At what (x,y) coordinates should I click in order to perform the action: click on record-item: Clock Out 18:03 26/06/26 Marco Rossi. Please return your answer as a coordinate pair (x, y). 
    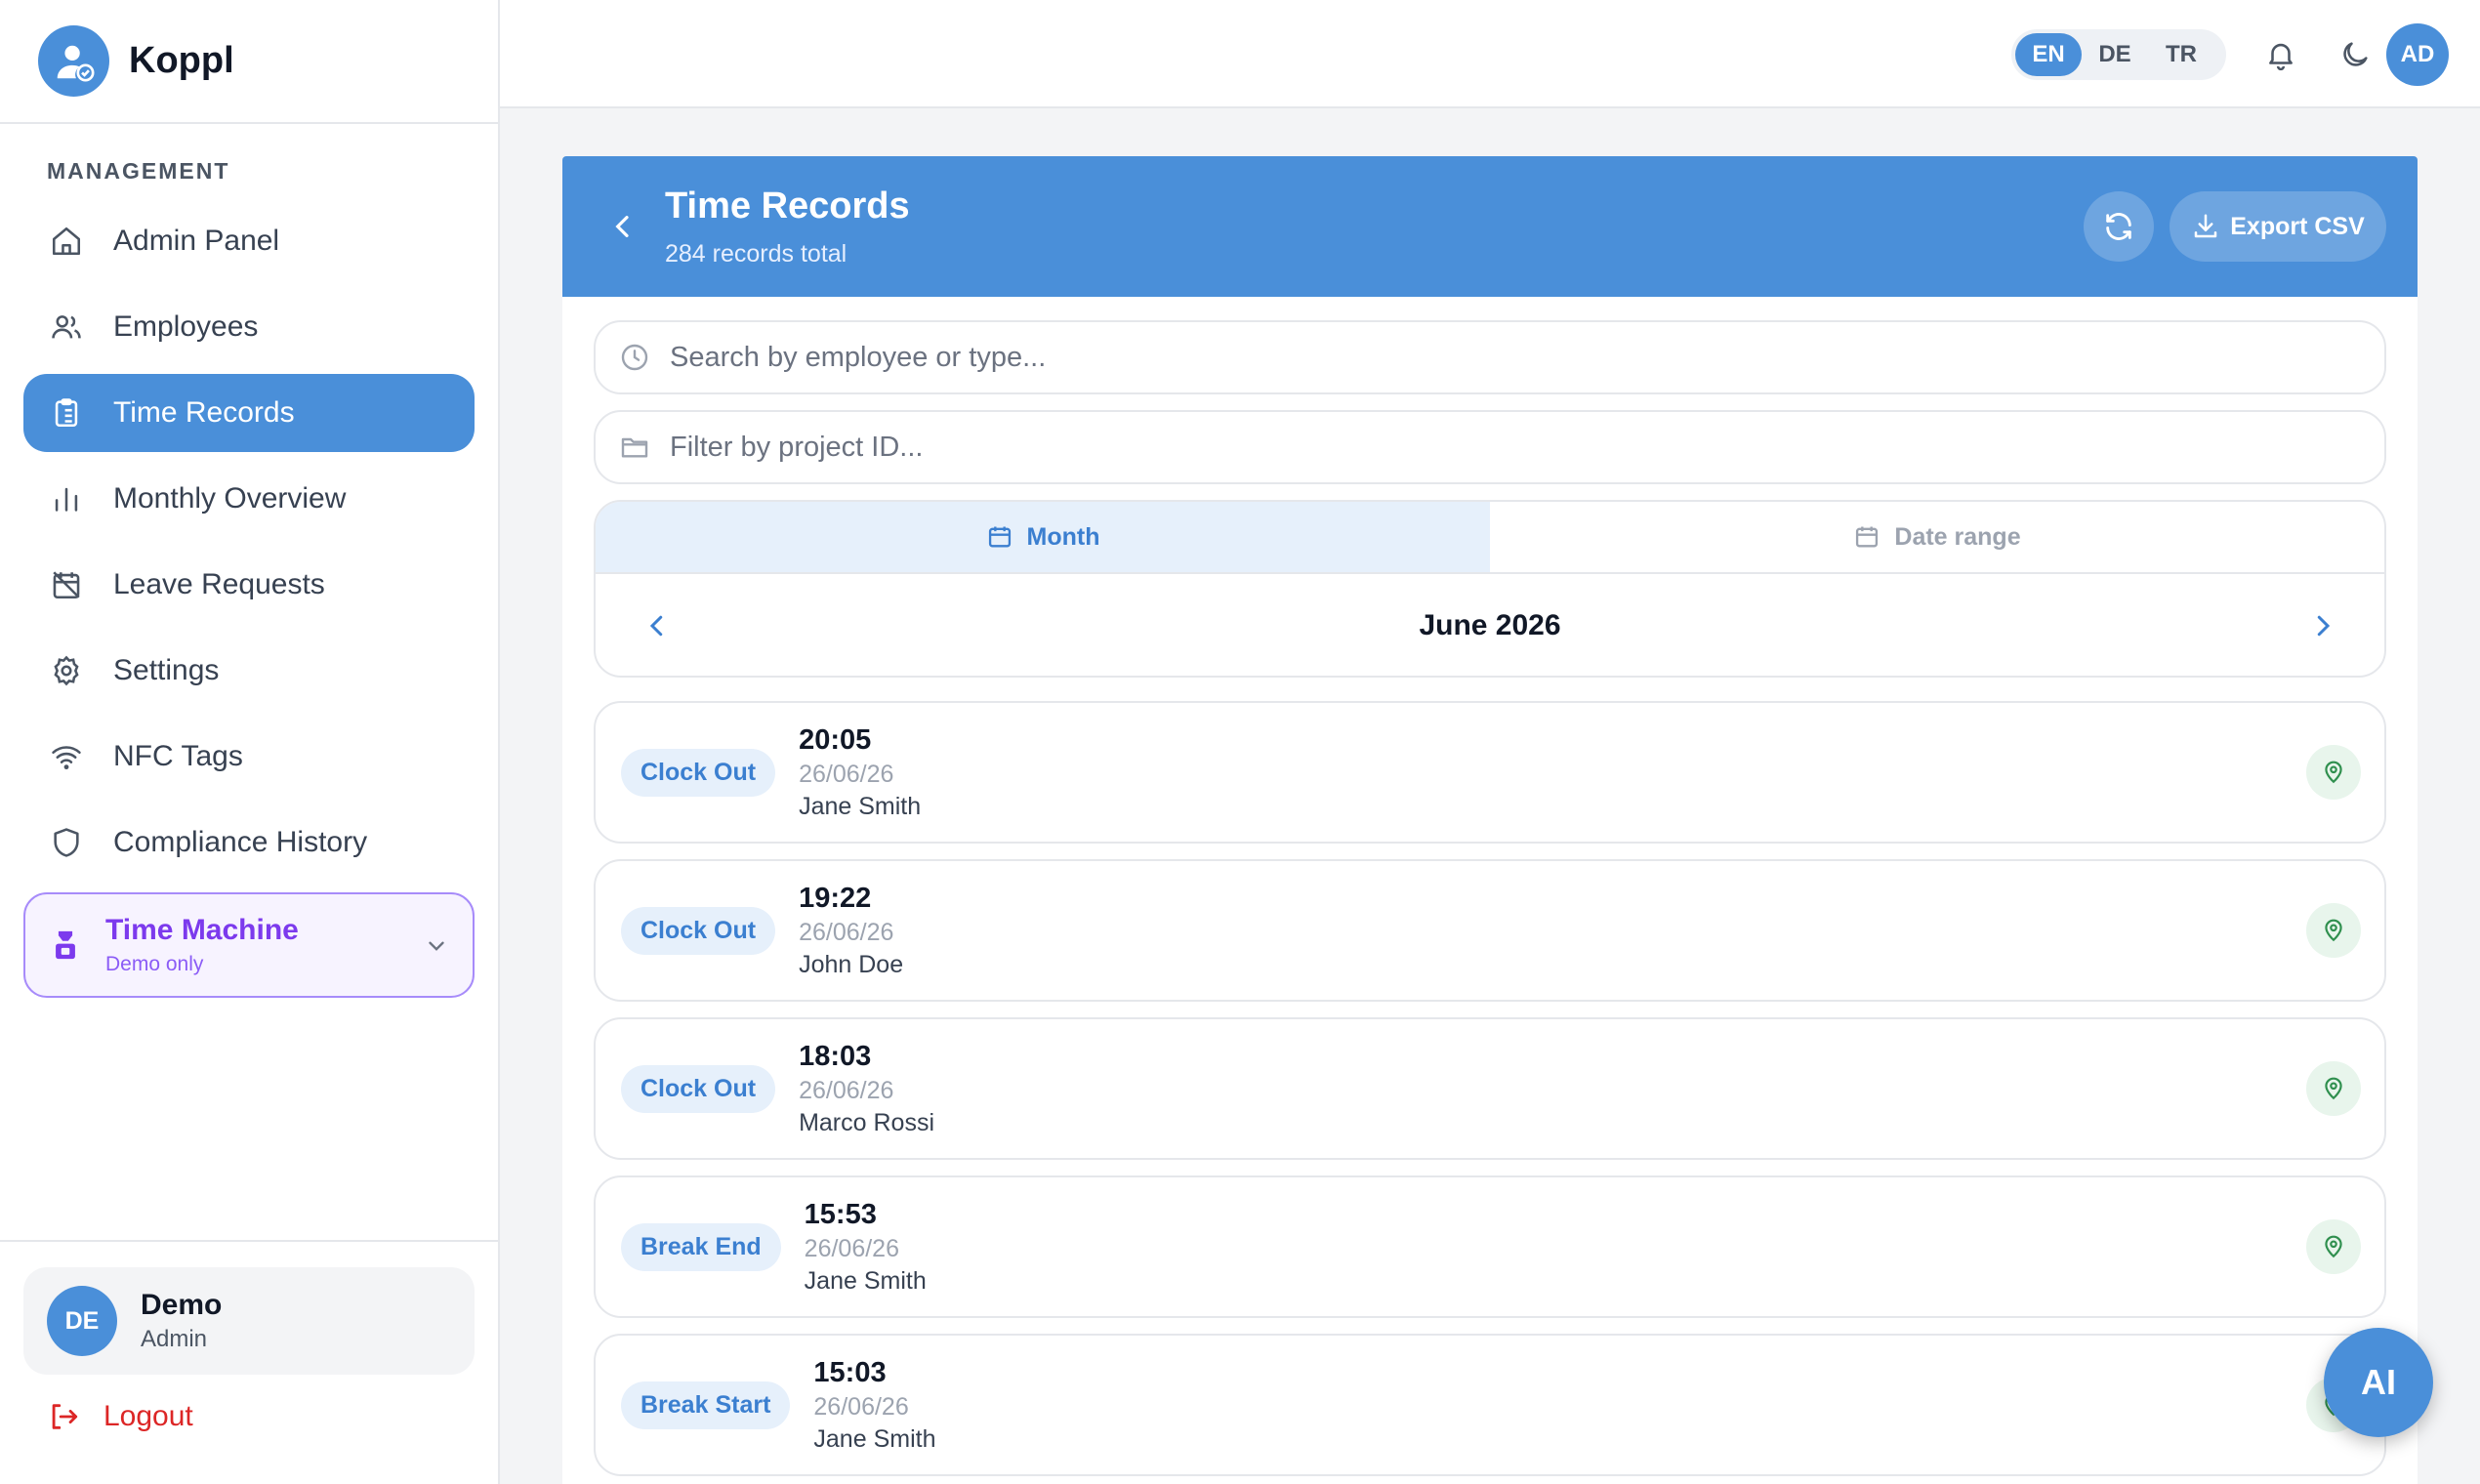
    Looking at the image, I should click on (1490, 1089).